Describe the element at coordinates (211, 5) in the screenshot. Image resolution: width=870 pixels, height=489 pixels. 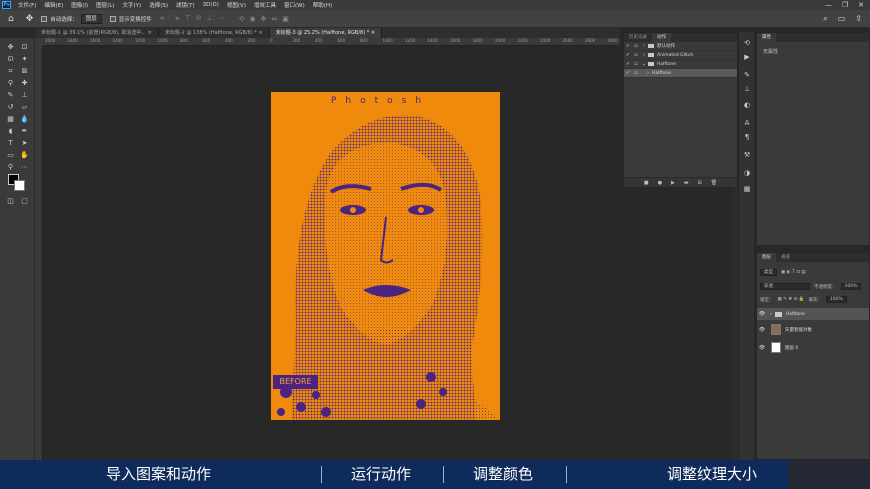
I see `menu-3d: 3D(D)` at that location.